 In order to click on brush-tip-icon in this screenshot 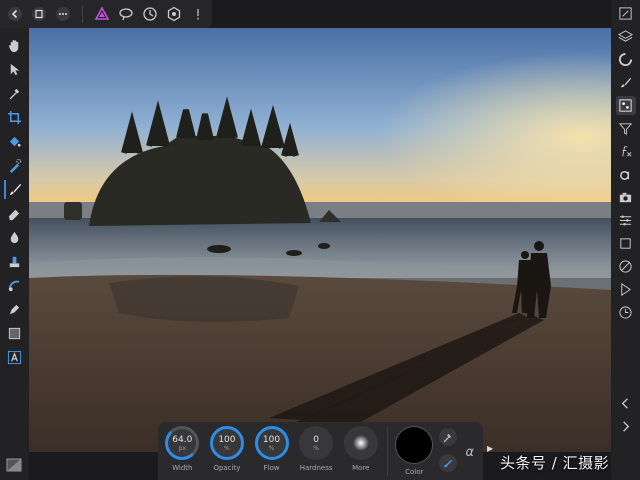, I will do `click(360, 443)`.